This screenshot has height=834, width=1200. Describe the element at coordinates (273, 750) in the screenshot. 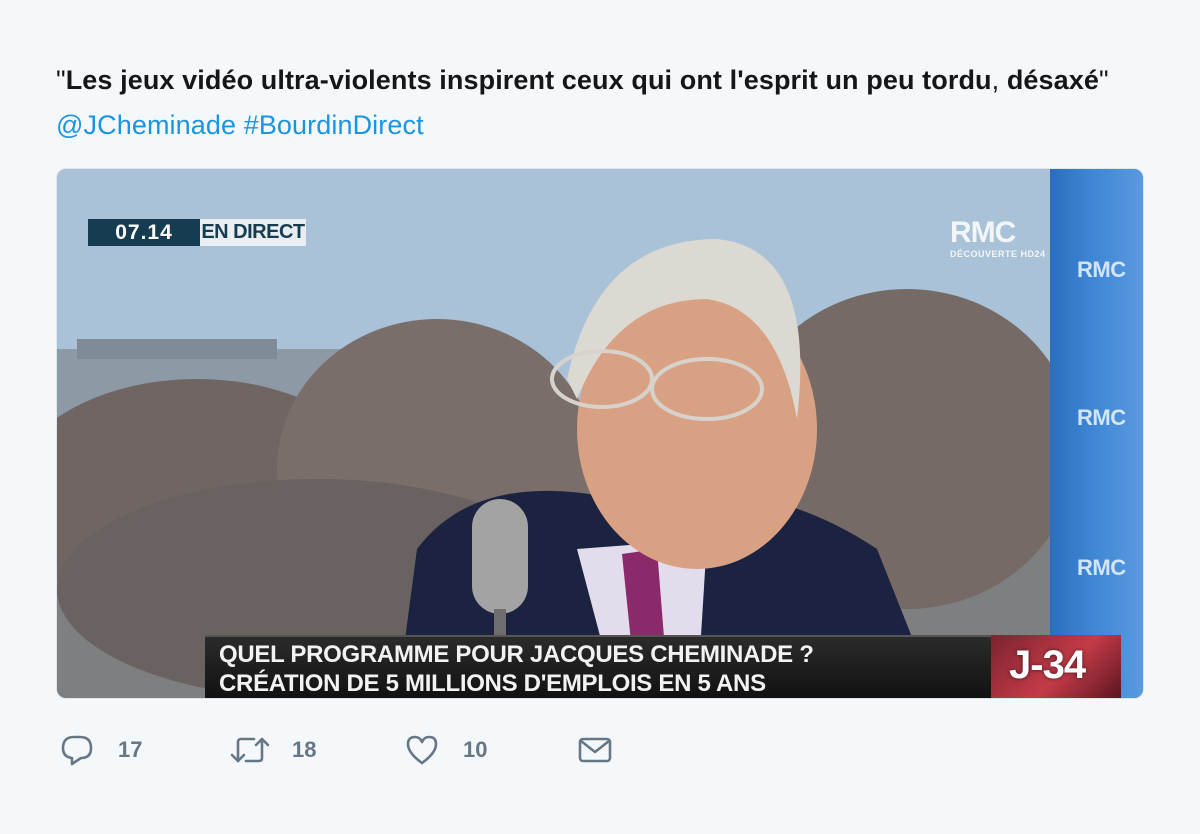

I see `retweet-button: 18` at that location.